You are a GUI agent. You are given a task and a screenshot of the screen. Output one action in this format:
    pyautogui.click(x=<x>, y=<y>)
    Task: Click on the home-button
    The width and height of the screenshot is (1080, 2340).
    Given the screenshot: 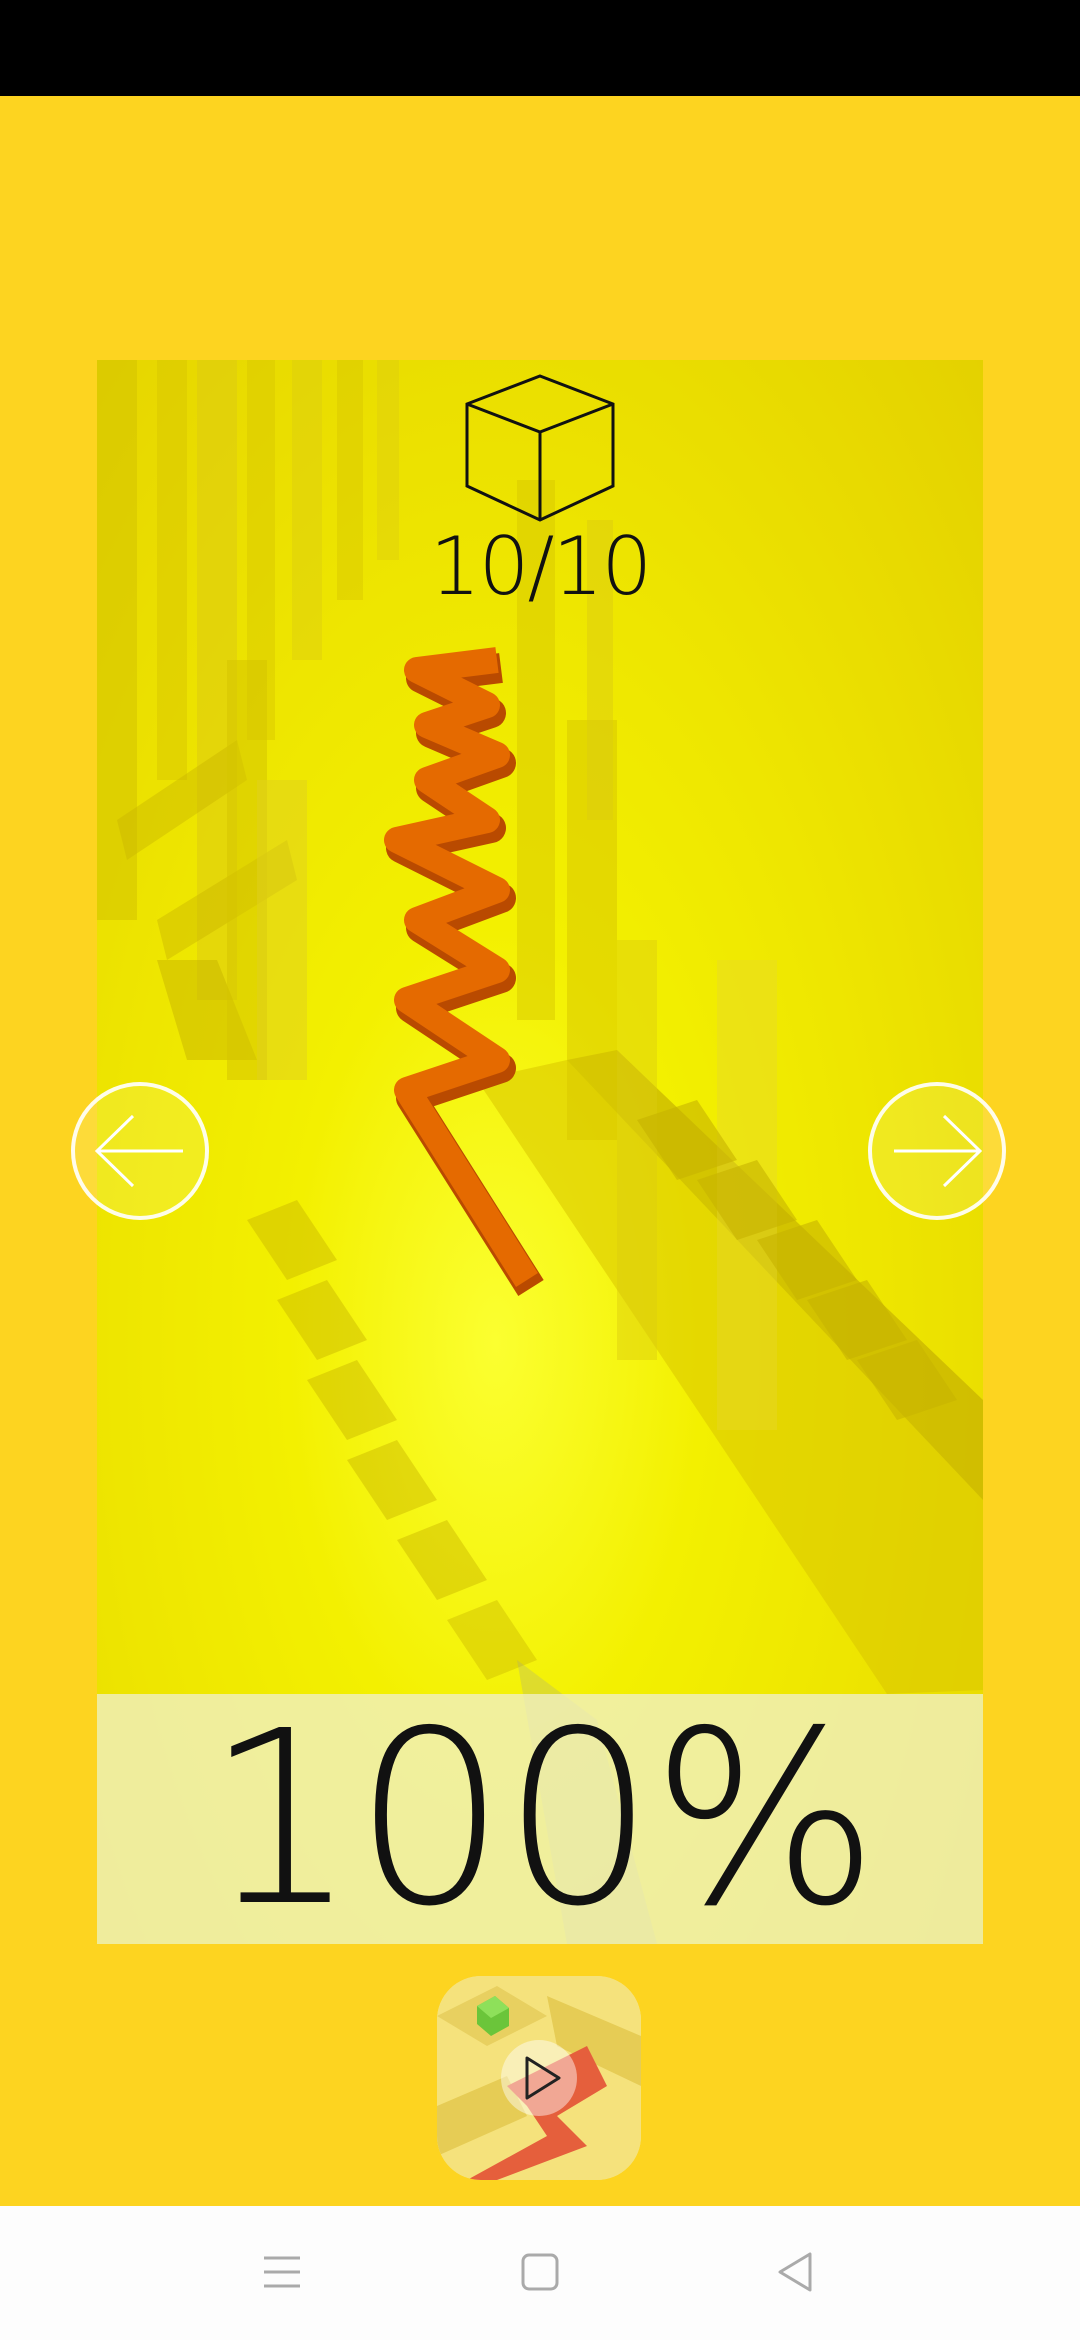 What is the action you would take?
    pyautogui.click(x=540, y=2272)
    